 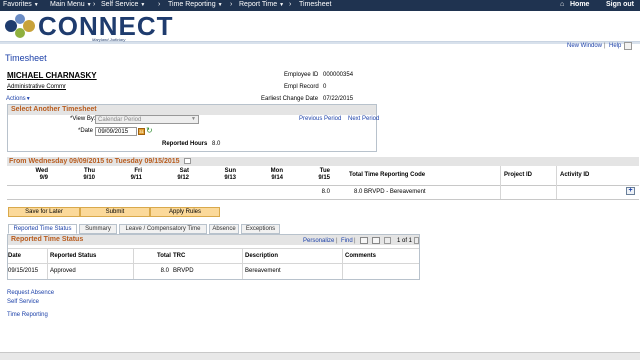 What do you see at coordinates (52, 75) in the screenshot?
I see `employee-name: MICHAEL CHARNASKY` at bounding box center [52, 75].